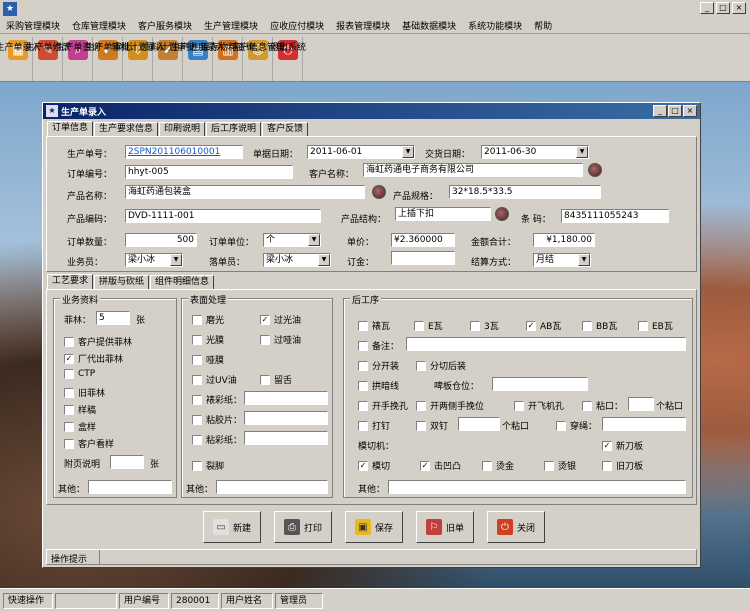 The image size is (750, 612). Describe the element at coordinates (655, 325) in the screenshot. I see `flute-checkbox-5: EB瓦` at that location.